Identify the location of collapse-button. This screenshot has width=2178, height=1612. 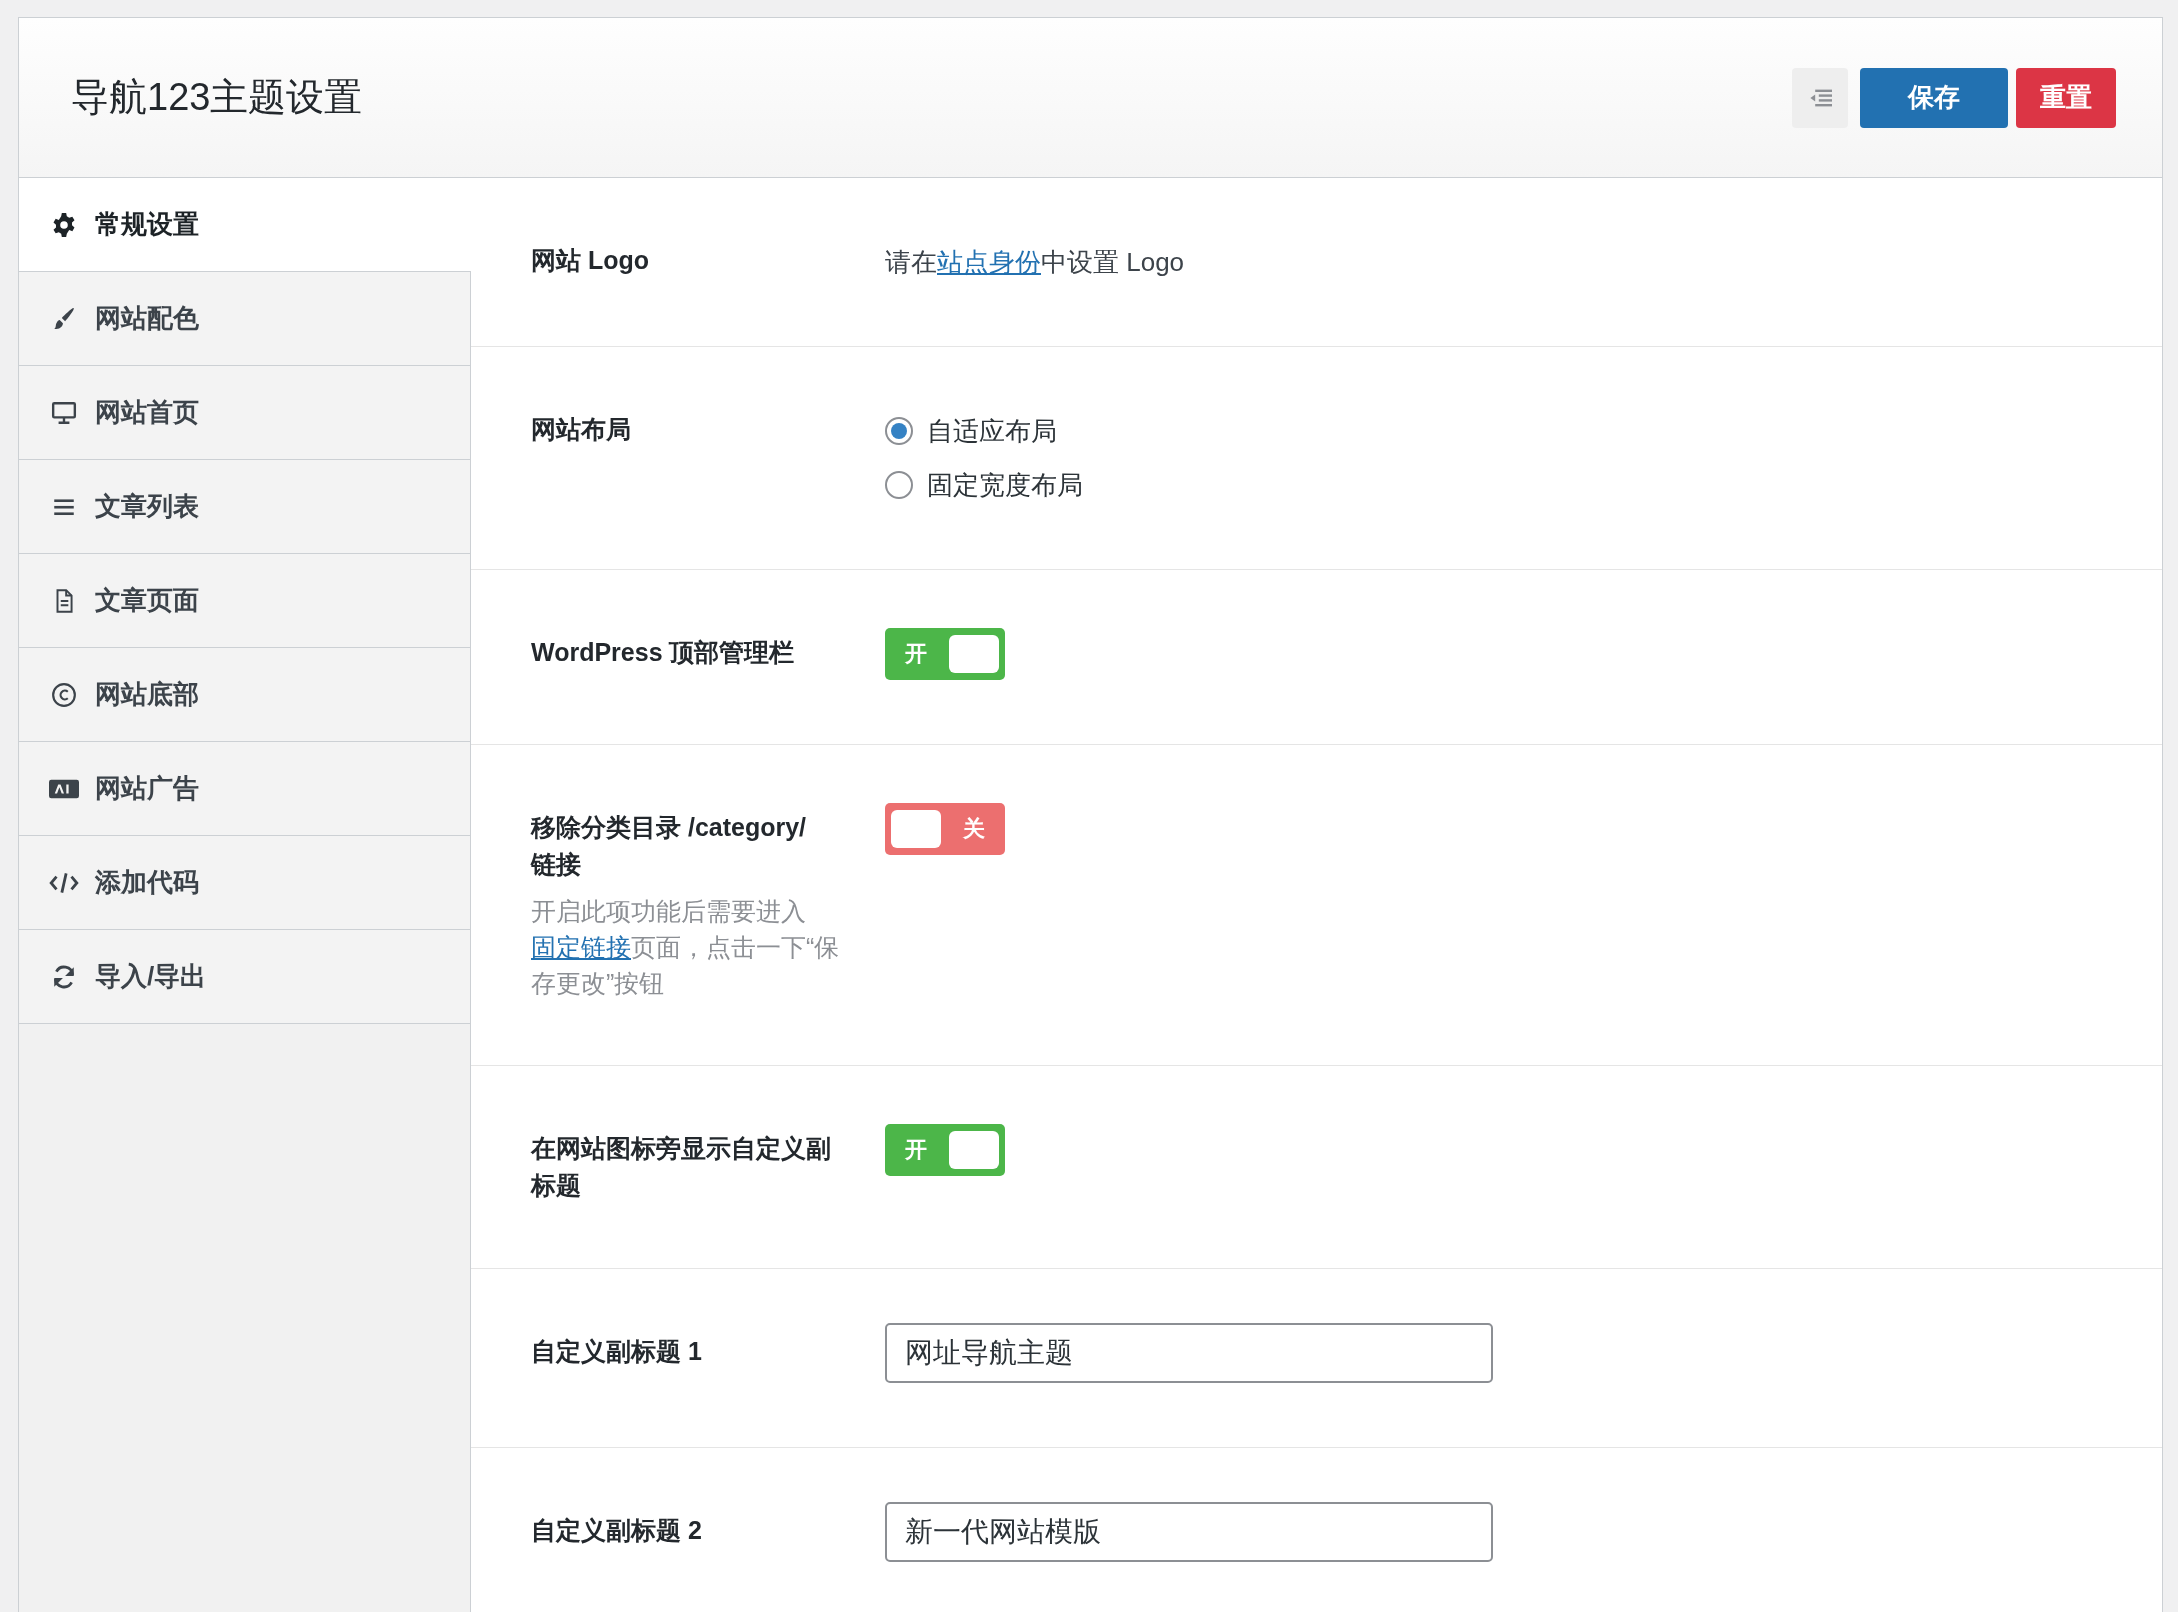
(1820, 97).